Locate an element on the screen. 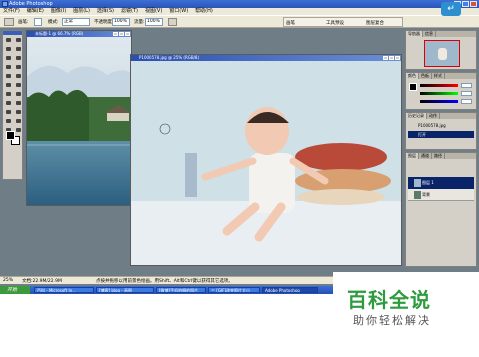 The width and height of the screenshot is (479, 357). crop-tool-icon is located at coordinates (8, 58).